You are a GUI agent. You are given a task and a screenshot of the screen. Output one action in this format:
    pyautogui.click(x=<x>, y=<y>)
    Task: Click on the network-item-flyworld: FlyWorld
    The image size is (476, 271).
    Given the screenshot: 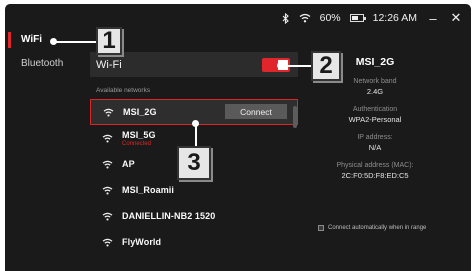 What is the action you would take?
    pyautogui.click(x=194, y=242)
    